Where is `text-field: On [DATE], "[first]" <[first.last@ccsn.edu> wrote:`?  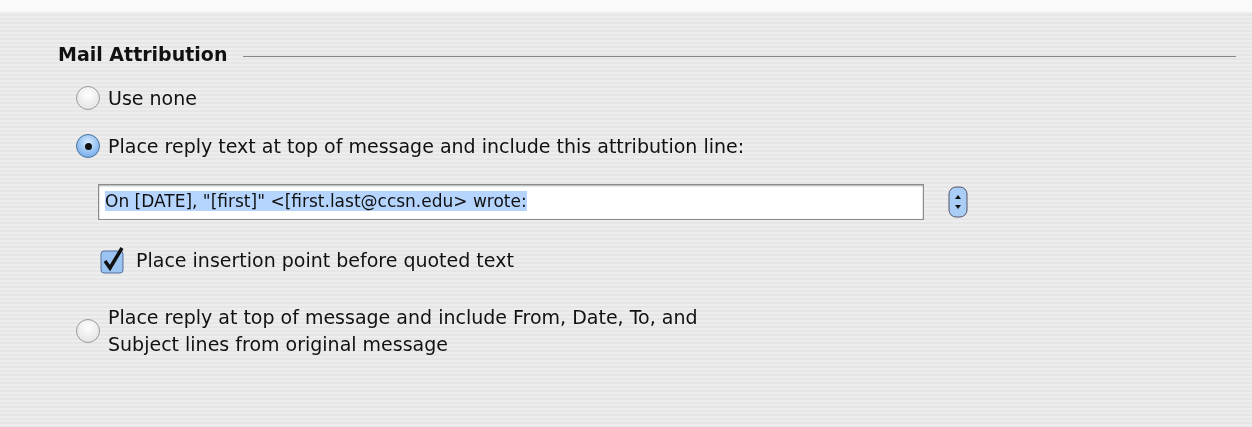 text-field: On [DATE], "[first]" <[first.last@ccsn.edu> wrote: is located at coordinates (511, 201).